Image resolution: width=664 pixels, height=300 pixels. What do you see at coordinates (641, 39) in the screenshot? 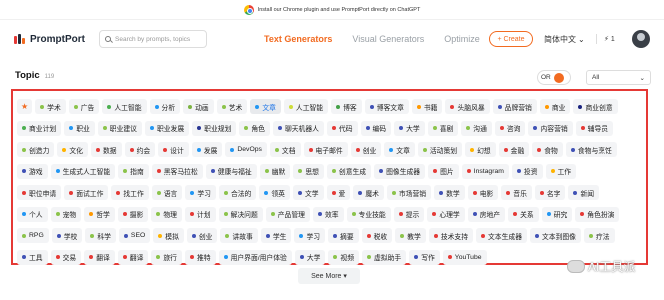
I see `avatar` at bounding box center [641, 39].